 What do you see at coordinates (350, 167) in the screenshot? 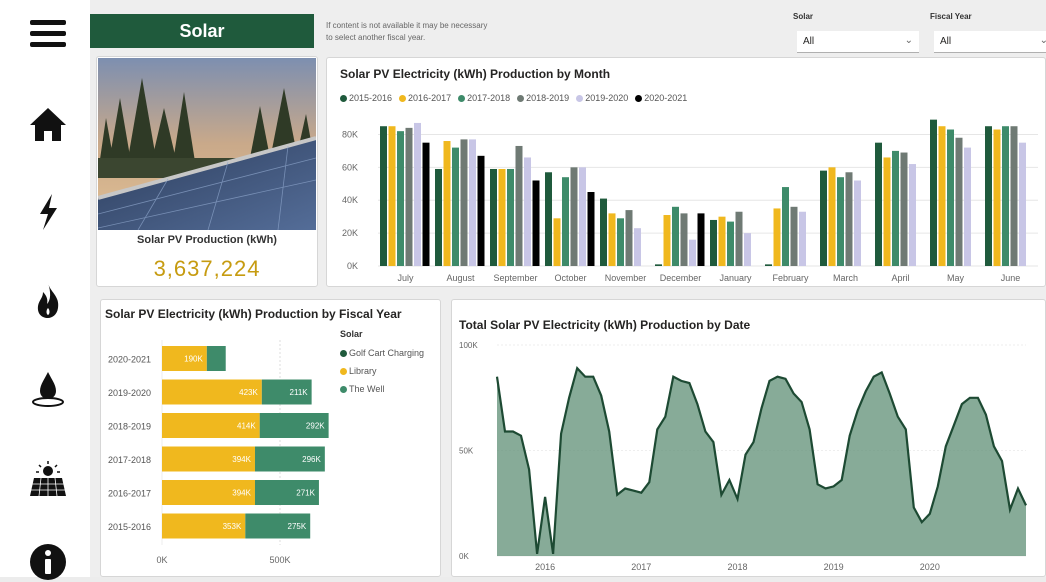
I see `y-tick-label: 60K` at bounding box center [350, 167].